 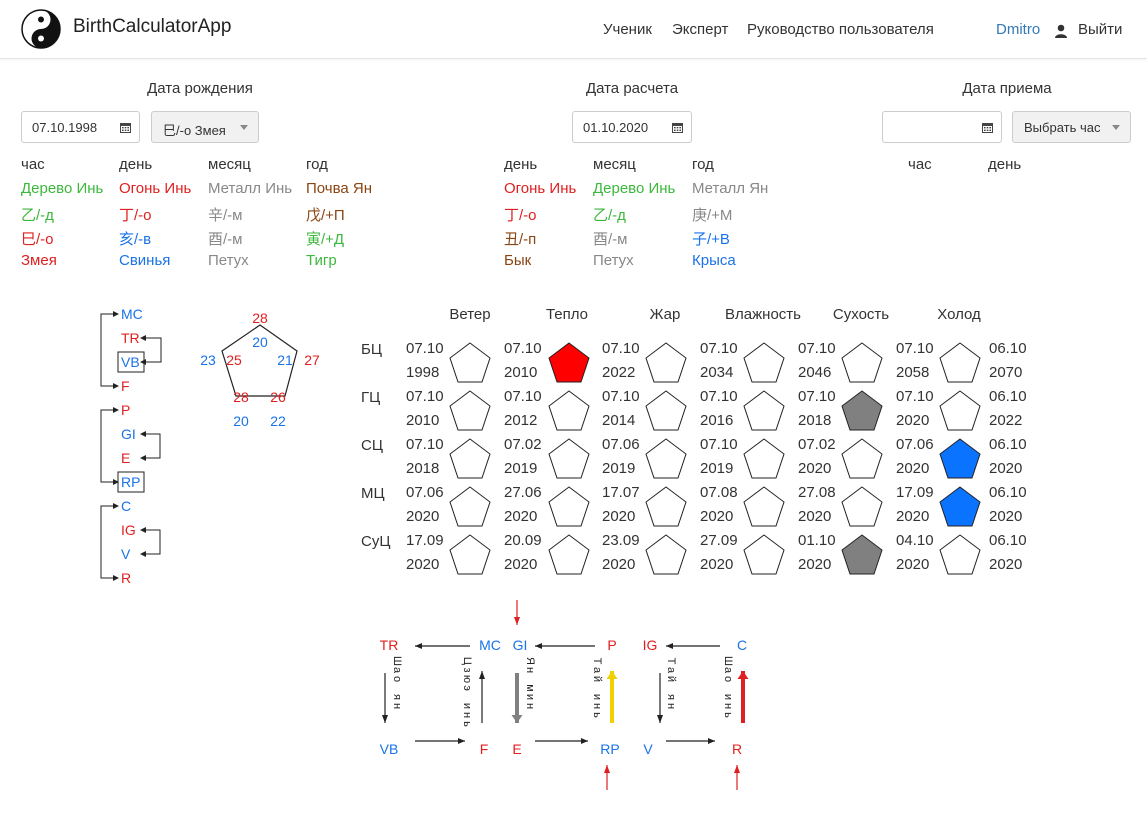 I want to click on flow-top-label: MC, so click(x=490, y=645).